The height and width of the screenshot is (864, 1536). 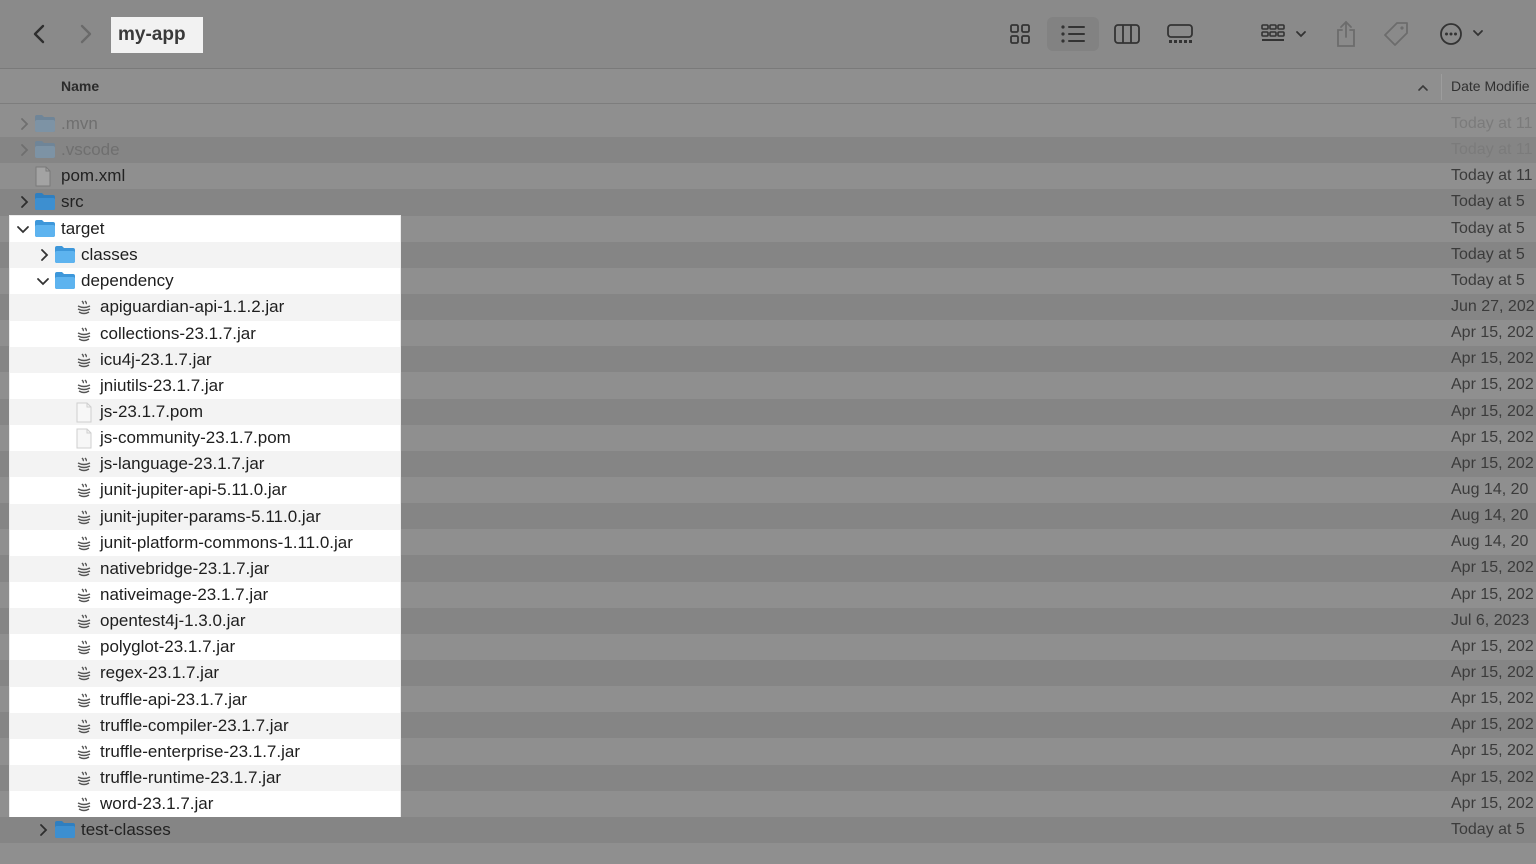 I want to click on list-item: icu4j-23.1.7.jar, so click(x=205, y=359).